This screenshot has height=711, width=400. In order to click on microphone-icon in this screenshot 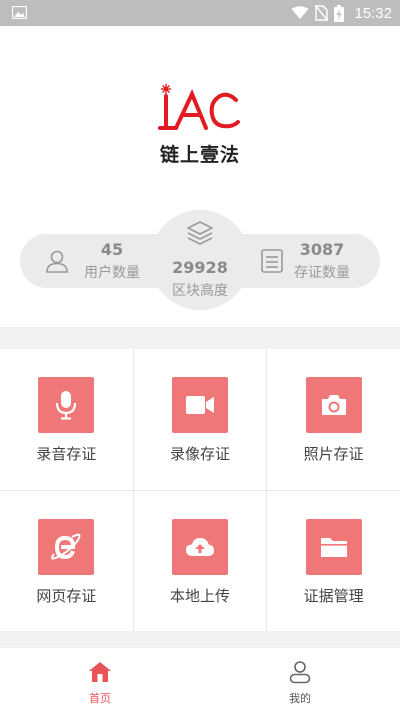, I will do `click(66, 405)`.